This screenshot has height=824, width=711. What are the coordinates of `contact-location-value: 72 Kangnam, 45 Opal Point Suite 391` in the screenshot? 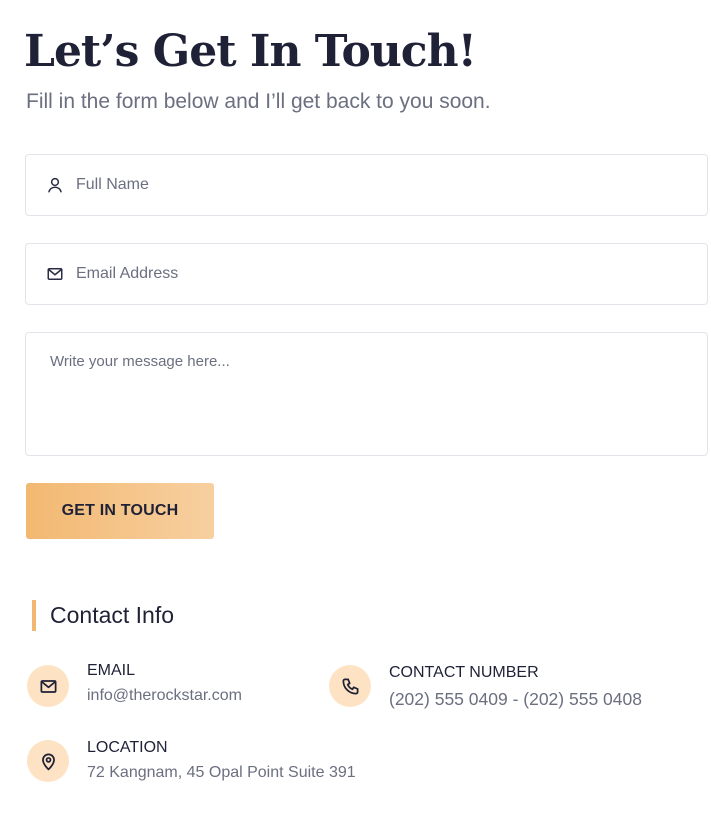 It's located at (221, 772).